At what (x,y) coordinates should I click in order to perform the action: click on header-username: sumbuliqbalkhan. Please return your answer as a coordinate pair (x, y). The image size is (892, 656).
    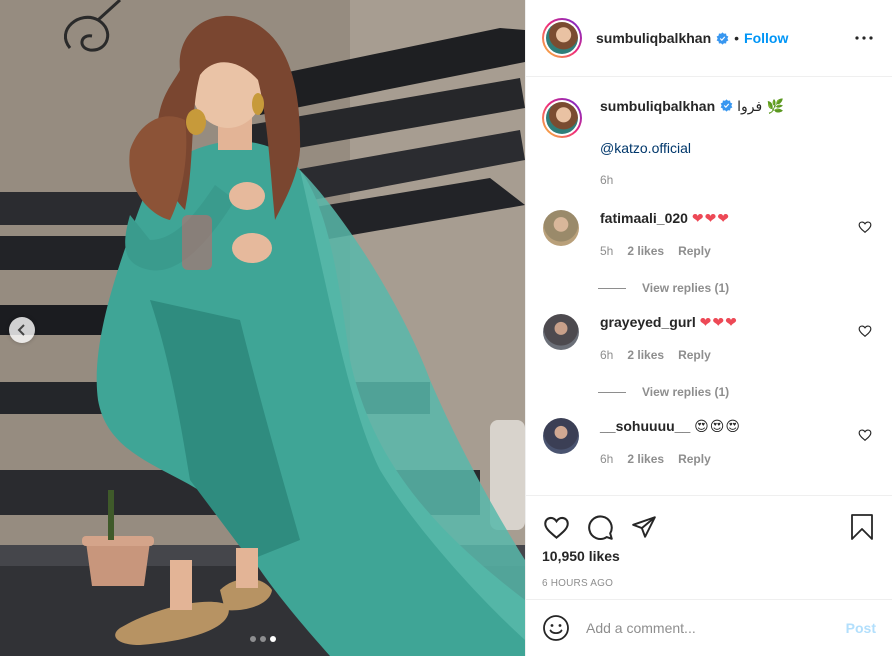
    Looking at the image, I should click on (653, 38).